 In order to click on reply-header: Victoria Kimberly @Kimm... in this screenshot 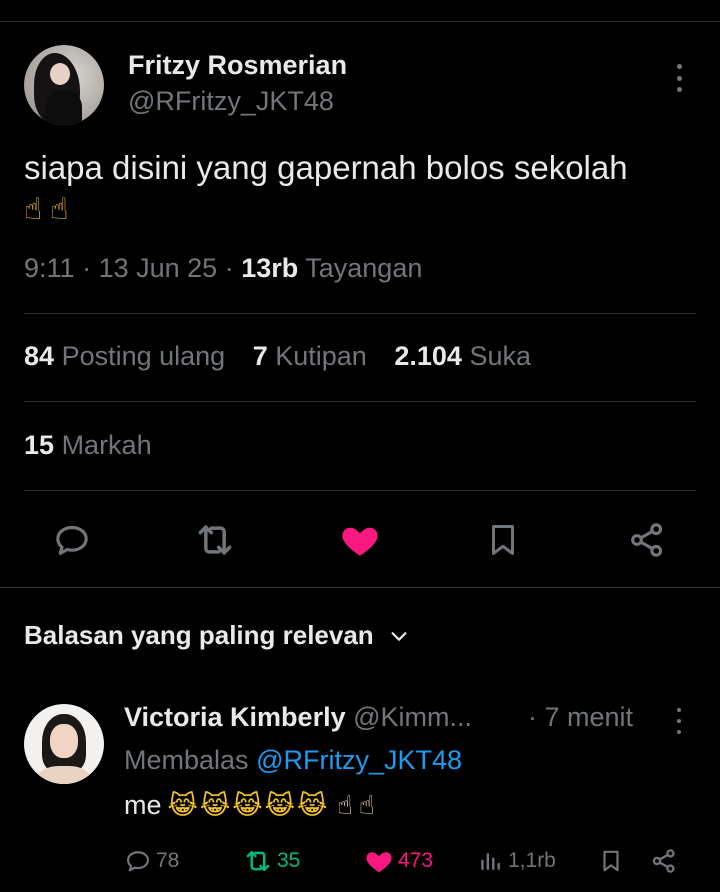, I will do `click(298, 717)`.